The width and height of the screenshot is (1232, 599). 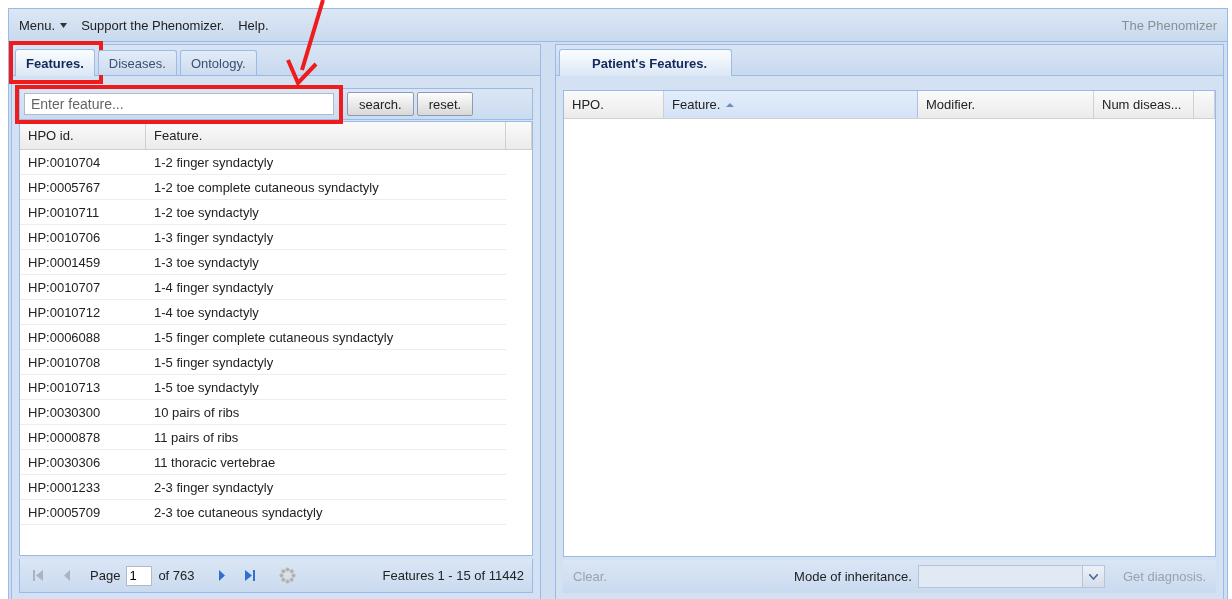 I want to click on tab: Ontology., so click(x=218, y=62).